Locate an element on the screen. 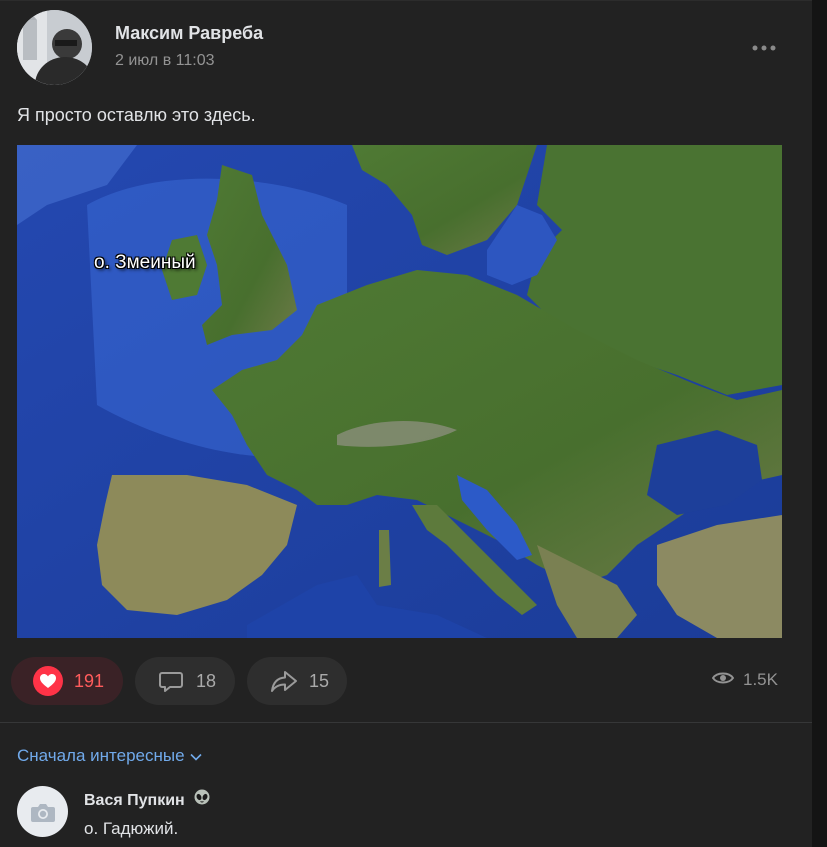 The width and height of the screenshot is (827, 847). divider is located at coordinates (406, 722).